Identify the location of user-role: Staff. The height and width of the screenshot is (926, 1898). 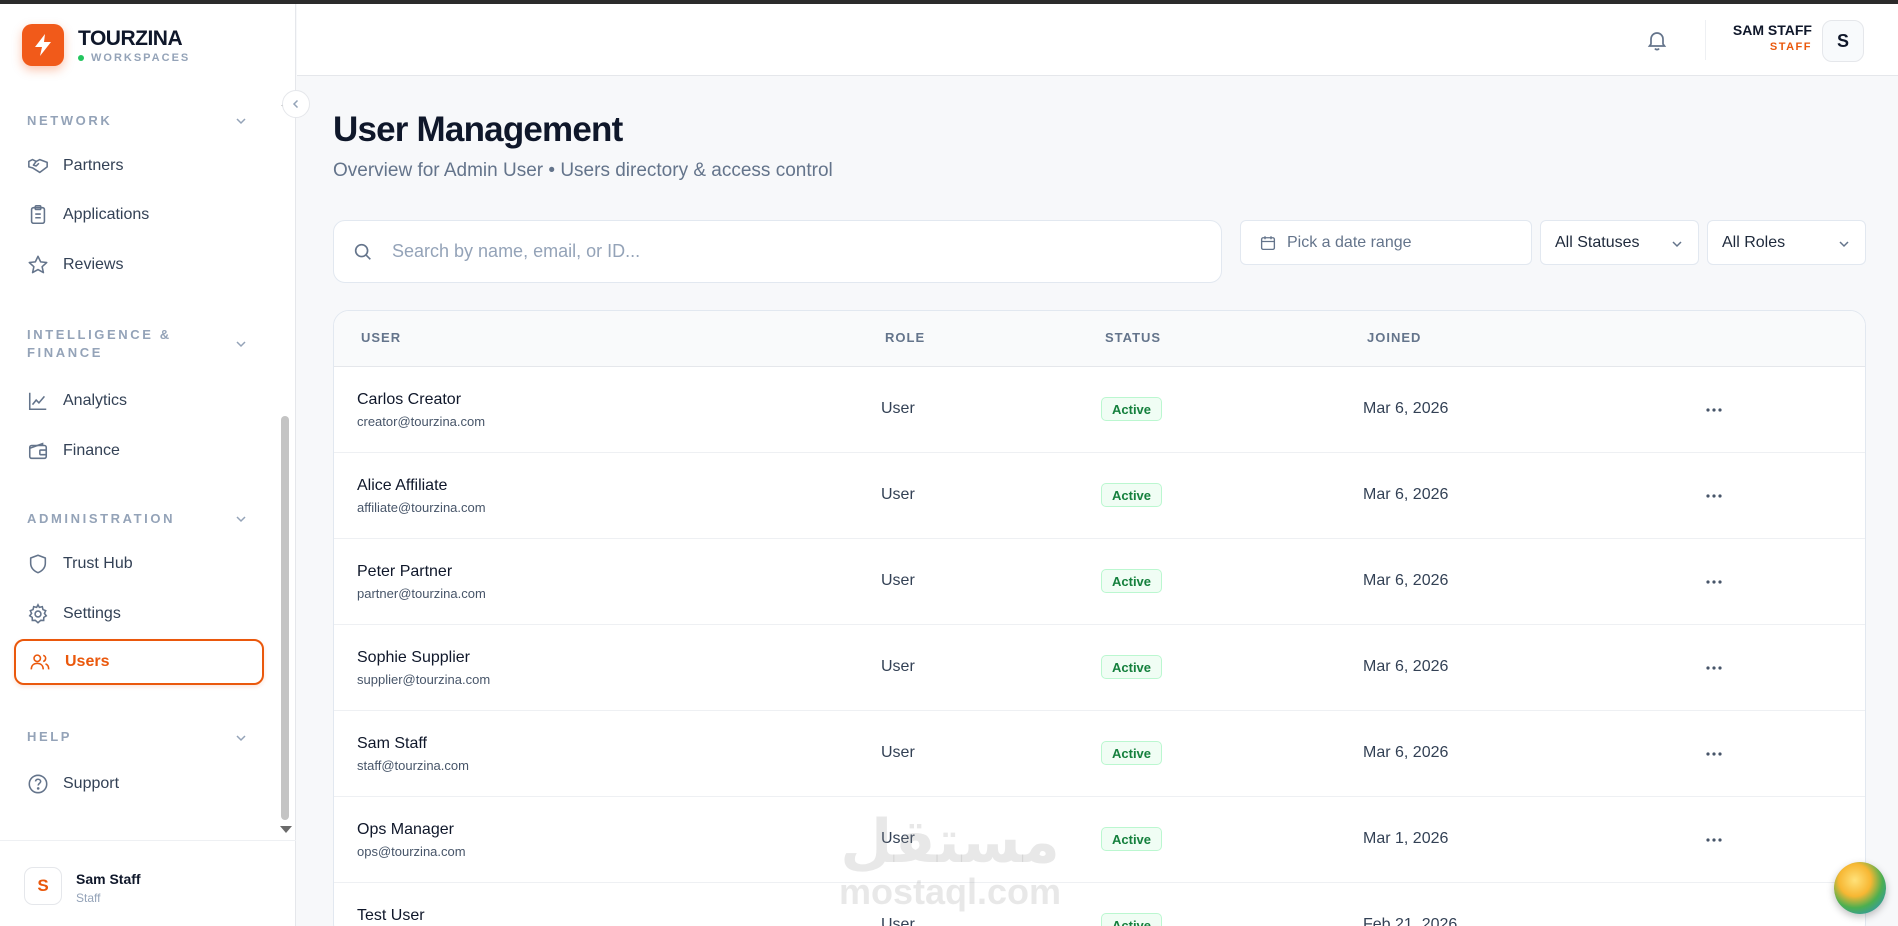
(88, 898).